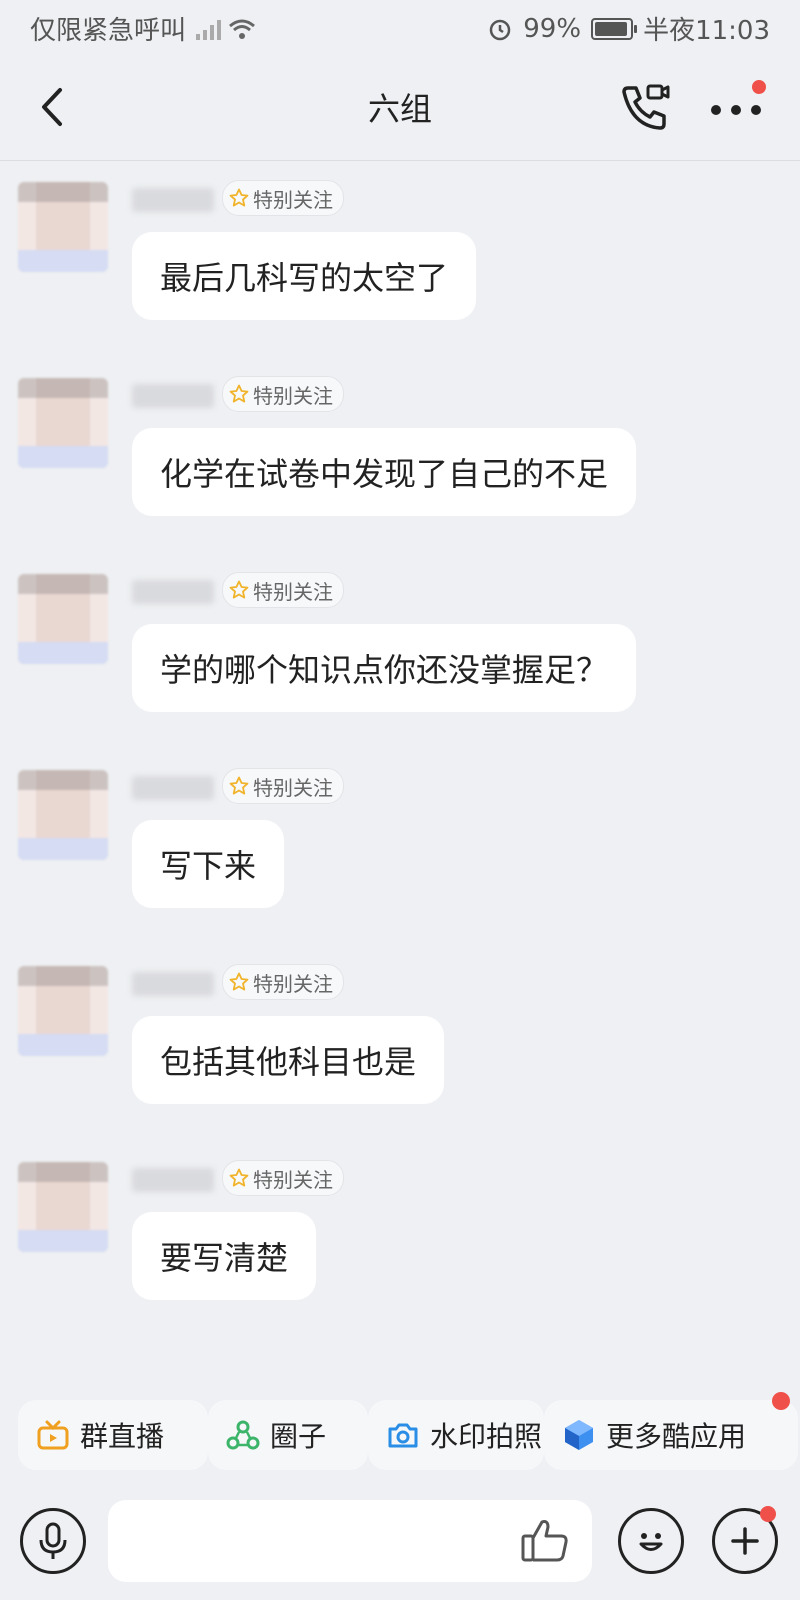  Describe the element at coordinates (500, 29) in the screenshot. I see `alarm-icon` at that location.